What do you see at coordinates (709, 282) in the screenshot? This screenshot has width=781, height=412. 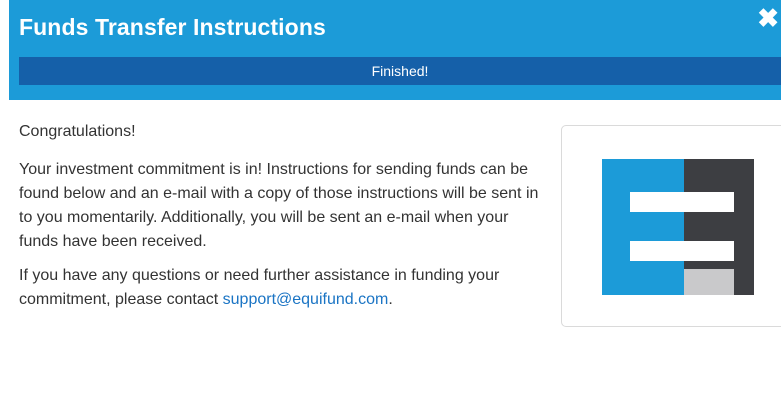 I see `logo-gray-block` at bounding box center [709, 282].